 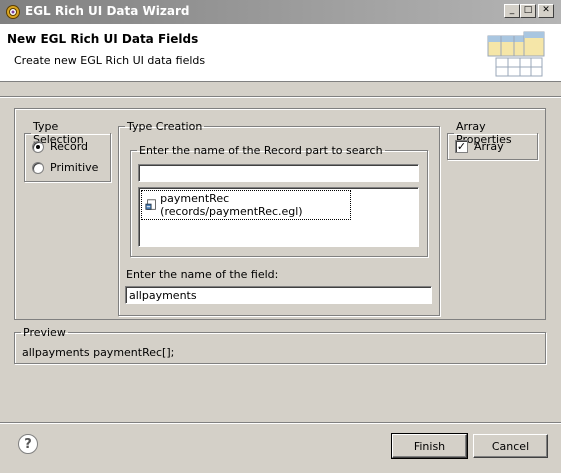 What do you see at coordinates (280, 12) in the screenshot?
I see `title-bar: EGL Rich UI Data Wizard _ □ ✕` at bounding box center [280, 12].